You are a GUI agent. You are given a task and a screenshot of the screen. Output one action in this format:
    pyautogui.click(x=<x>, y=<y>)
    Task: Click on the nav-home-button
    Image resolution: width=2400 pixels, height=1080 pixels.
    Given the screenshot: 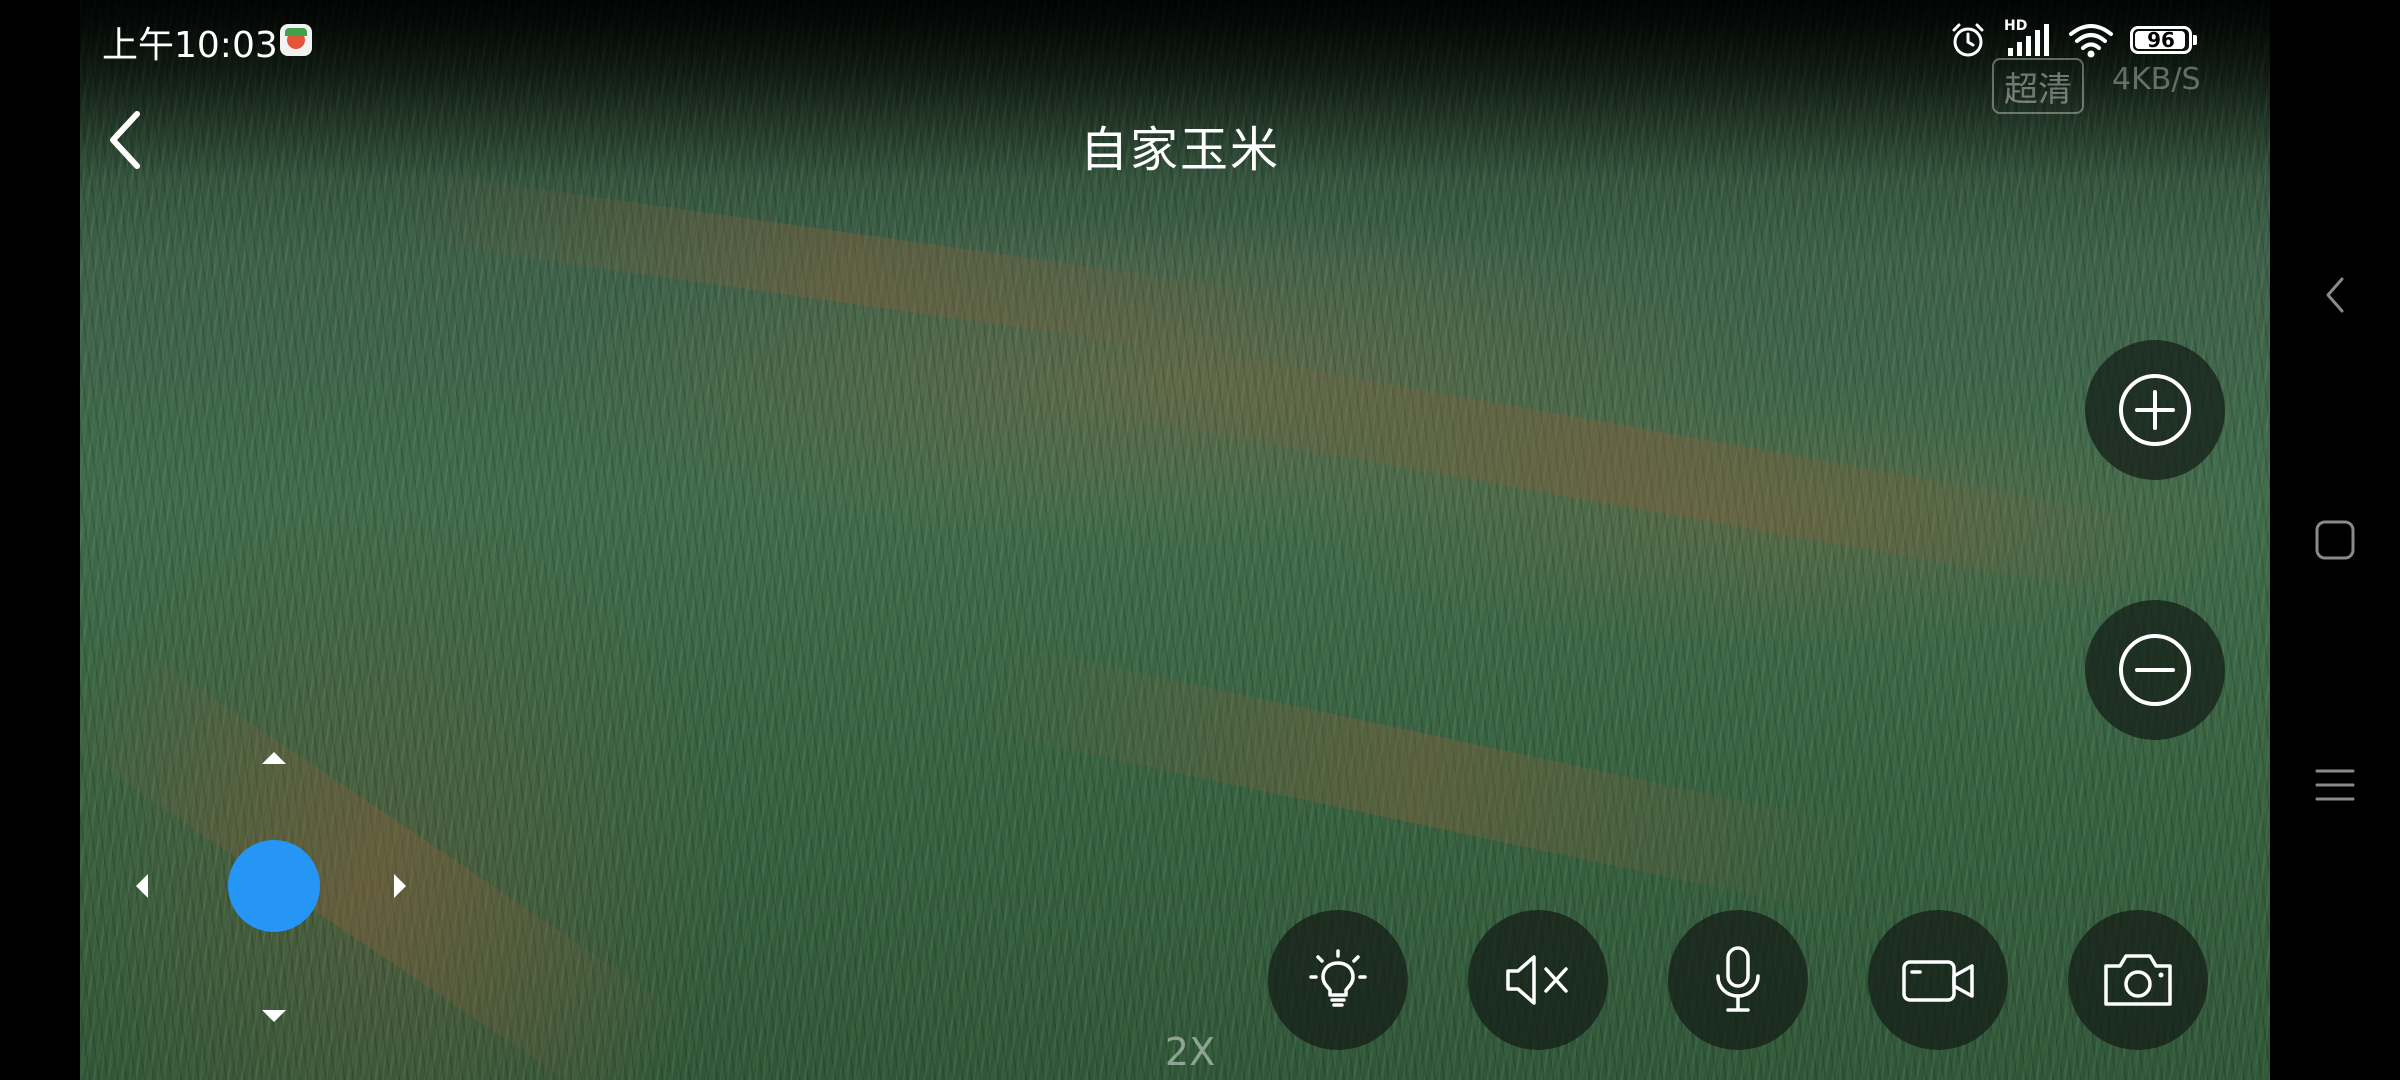 What is the action you would take?
    pyautogui.click(x=2335, y=540)
    